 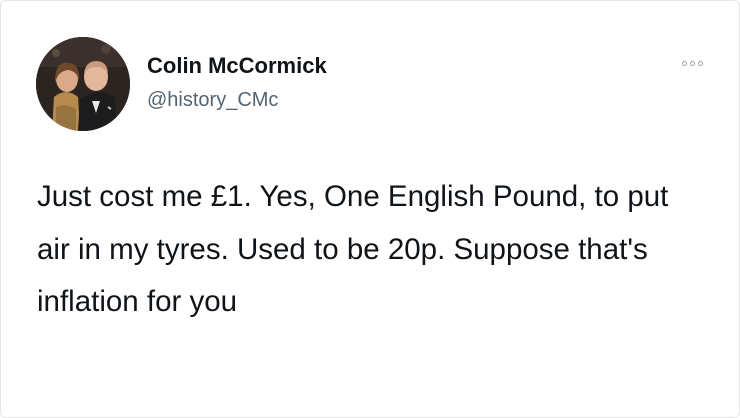 I want to click on avatar, so click(x=83, y=84).